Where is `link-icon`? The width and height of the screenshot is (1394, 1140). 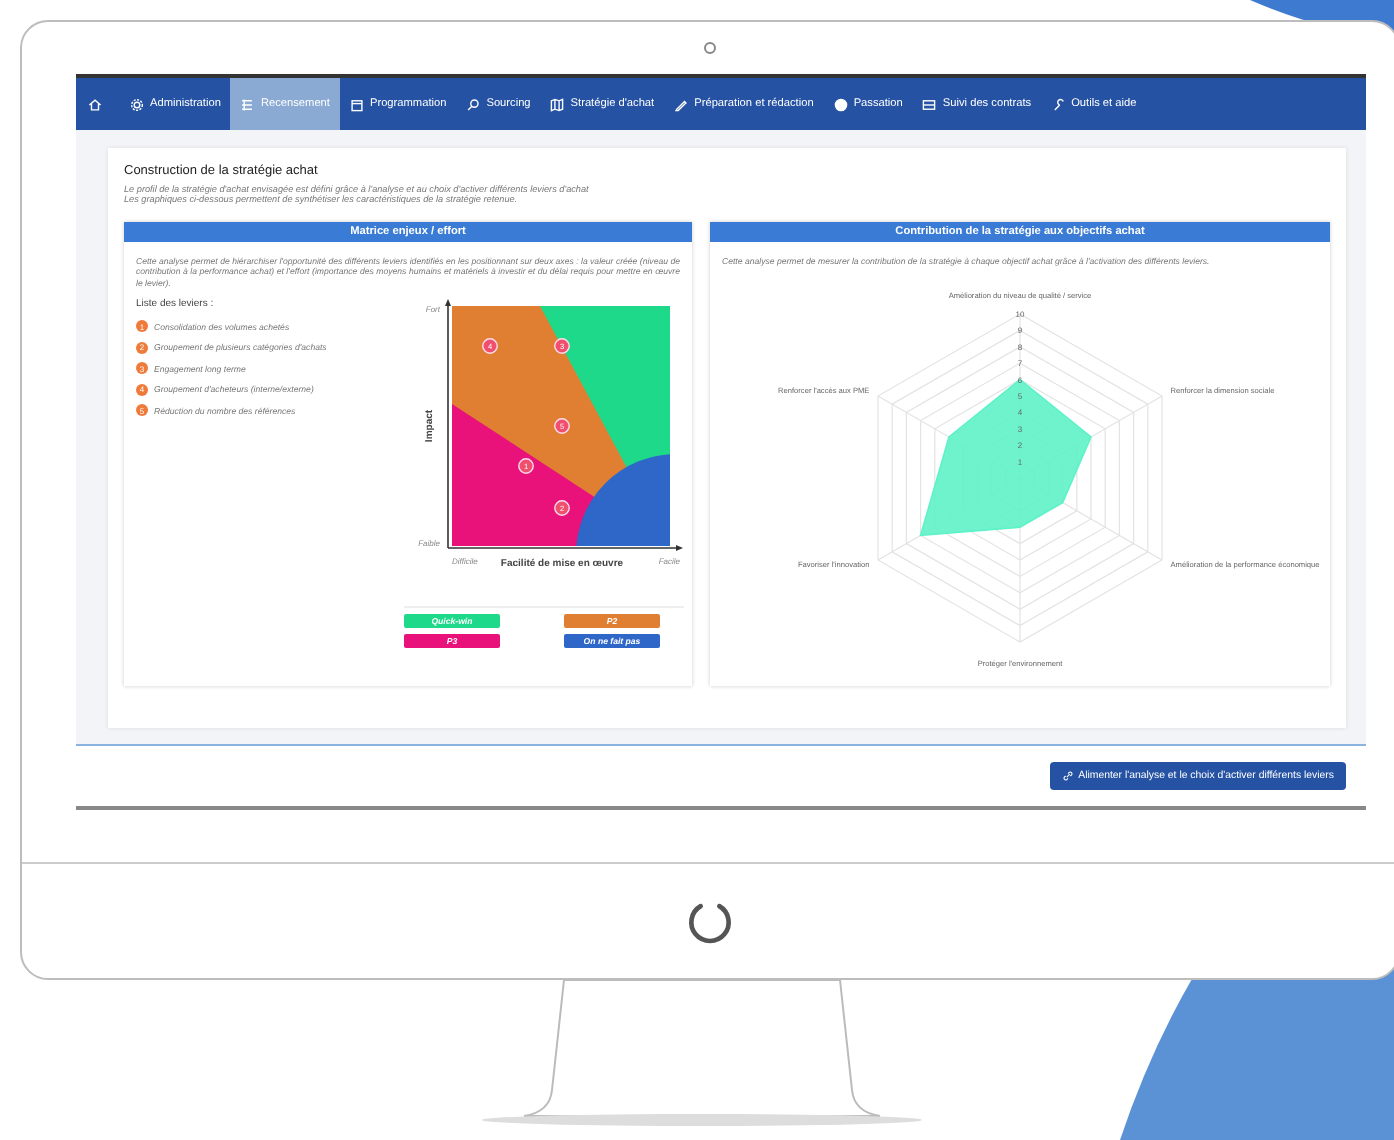 link-icon is located at coordinates (1068, 776).